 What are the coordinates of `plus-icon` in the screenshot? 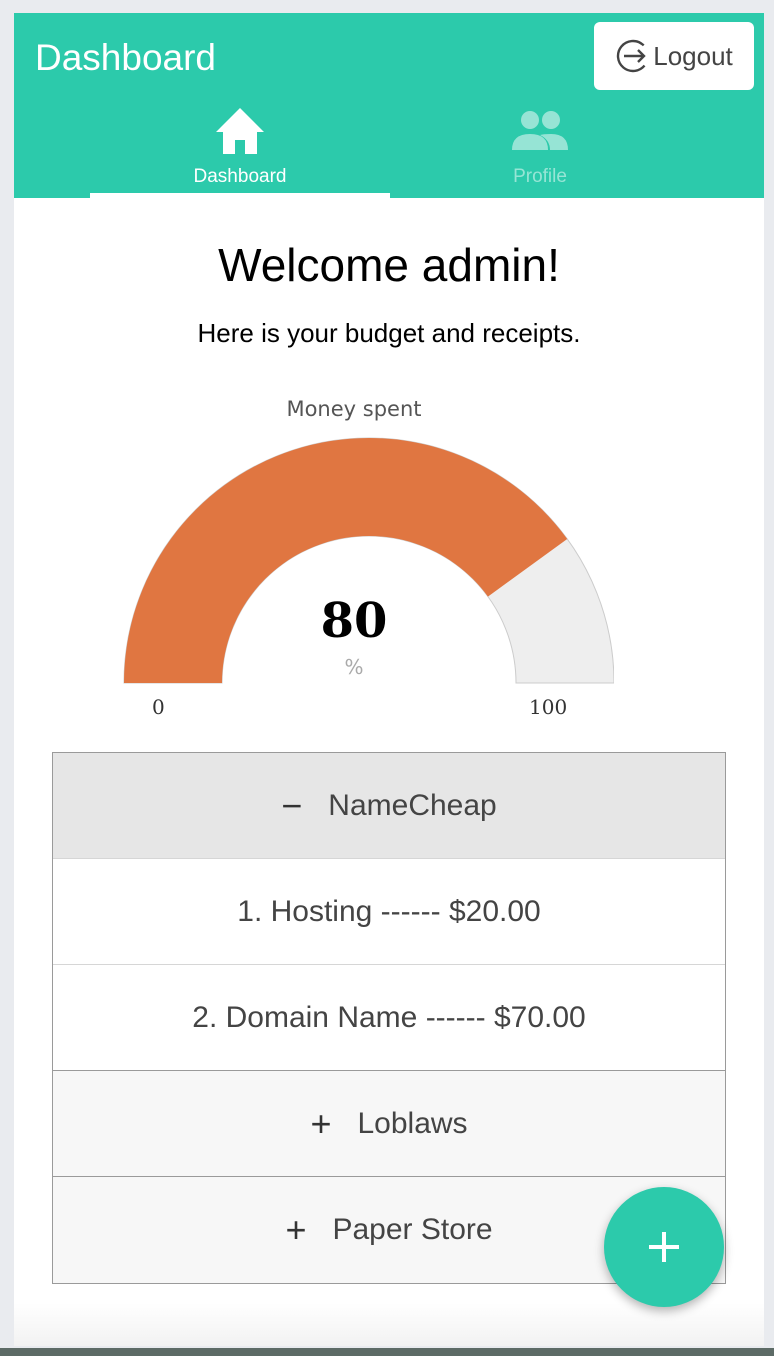 It's located at (664, 1247).